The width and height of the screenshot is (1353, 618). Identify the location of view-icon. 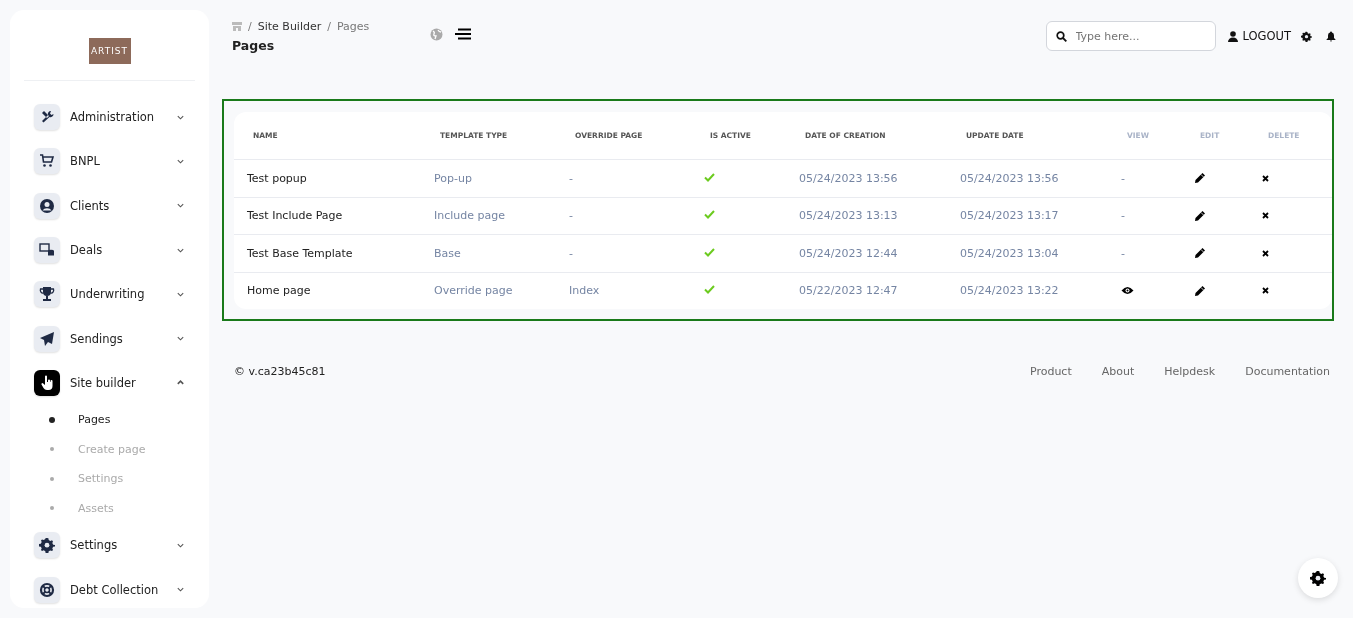
(1127, 291).